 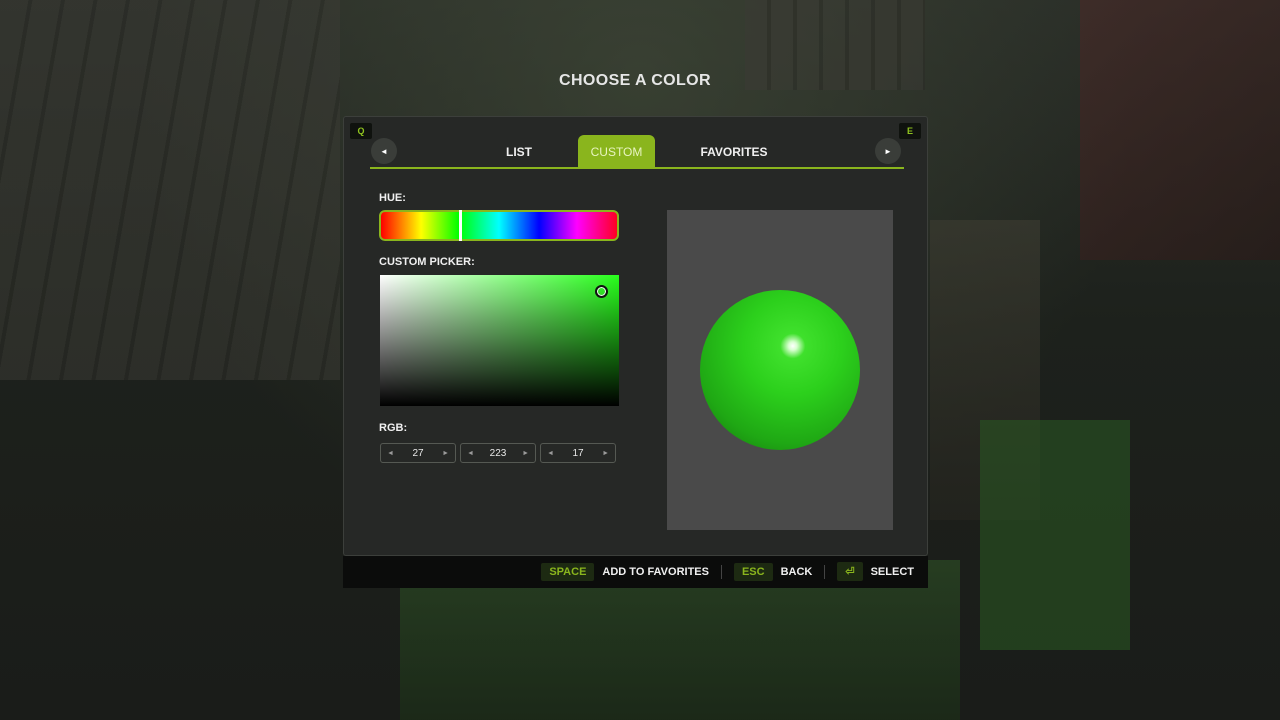 I want to click on rgb-inputs: ◄ 27 ► ◄ 223 ► ◄ 17 ►, so click(x=498, y=453).